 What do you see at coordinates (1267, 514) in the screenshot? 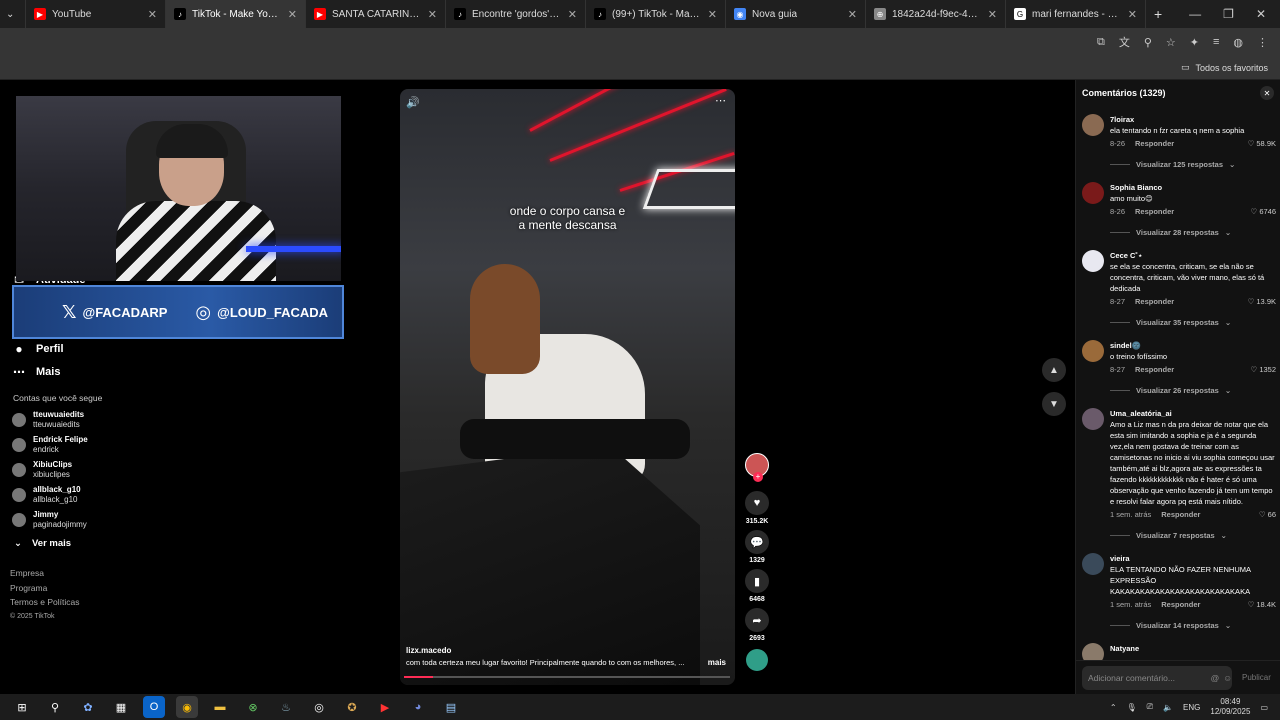
I see `comment-like-button: ♡ 66` at bounding box center [1267, 514].